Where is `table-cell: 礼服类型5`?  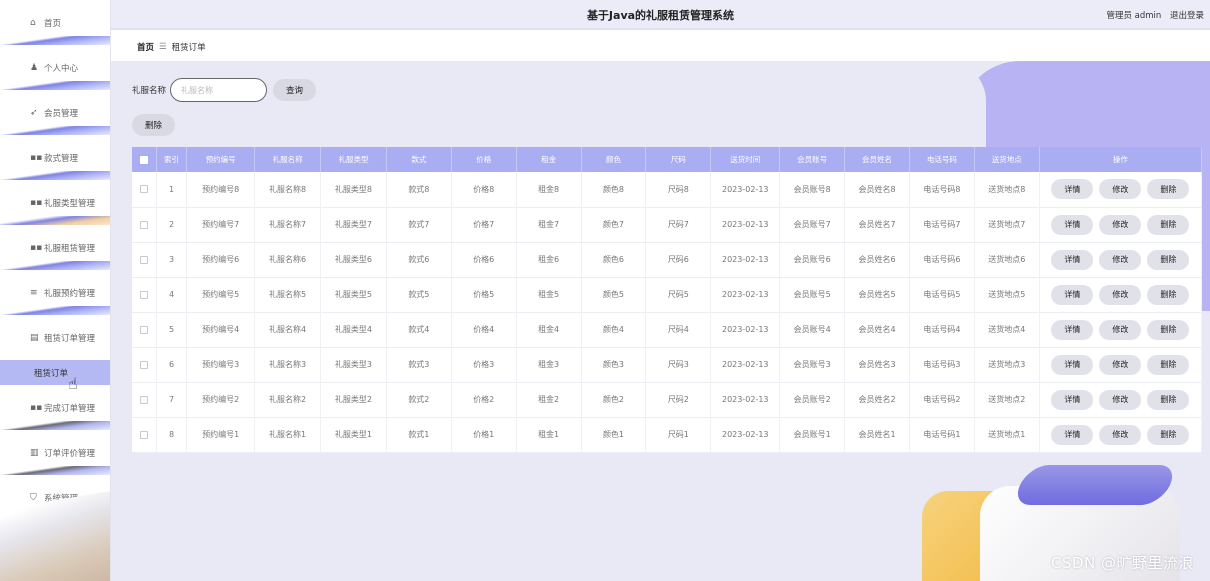 table-cell: 礼服类型5 is located at coordinates (353, 294).